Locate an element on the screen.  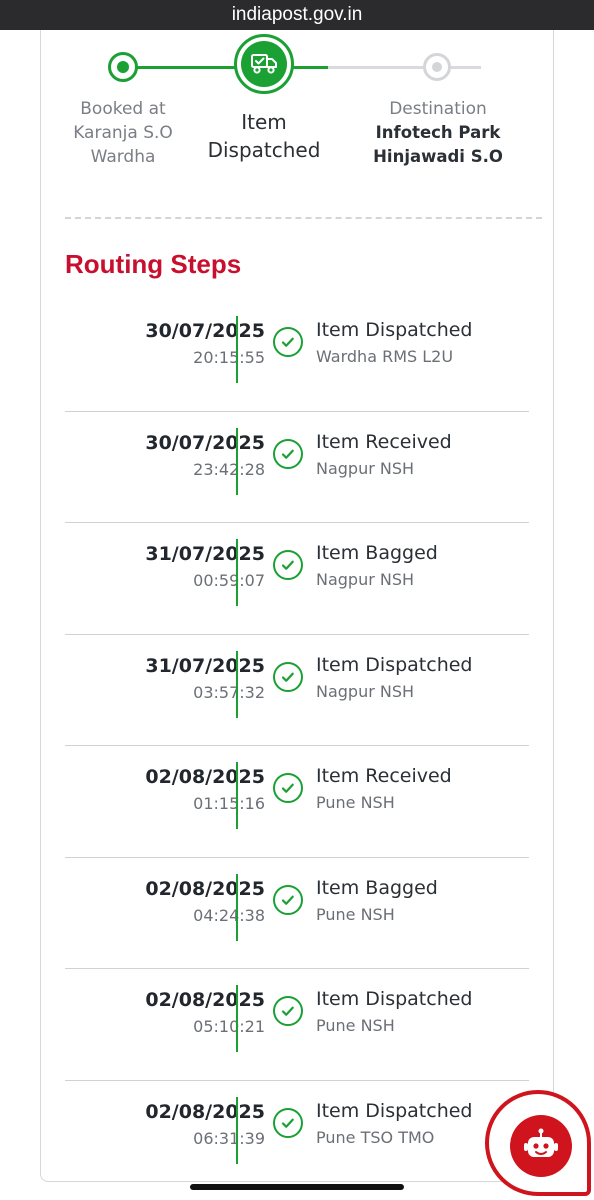
step-office: Pune TSO TMO is located at coordinates (375, 1137).